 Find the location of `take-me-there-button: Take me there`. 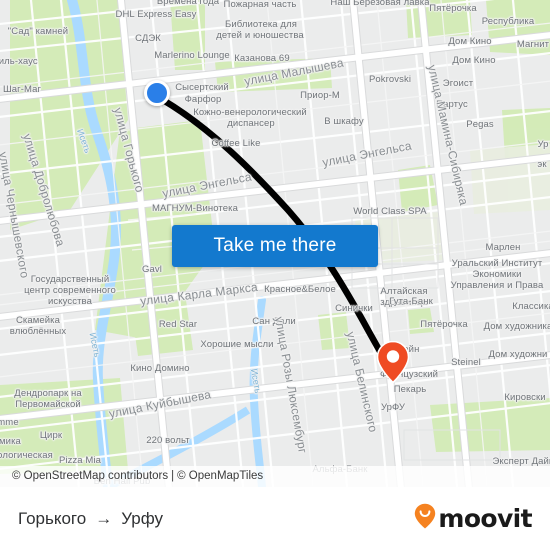

take-me-there-button: Take me there is located at coordinates (275, 246).